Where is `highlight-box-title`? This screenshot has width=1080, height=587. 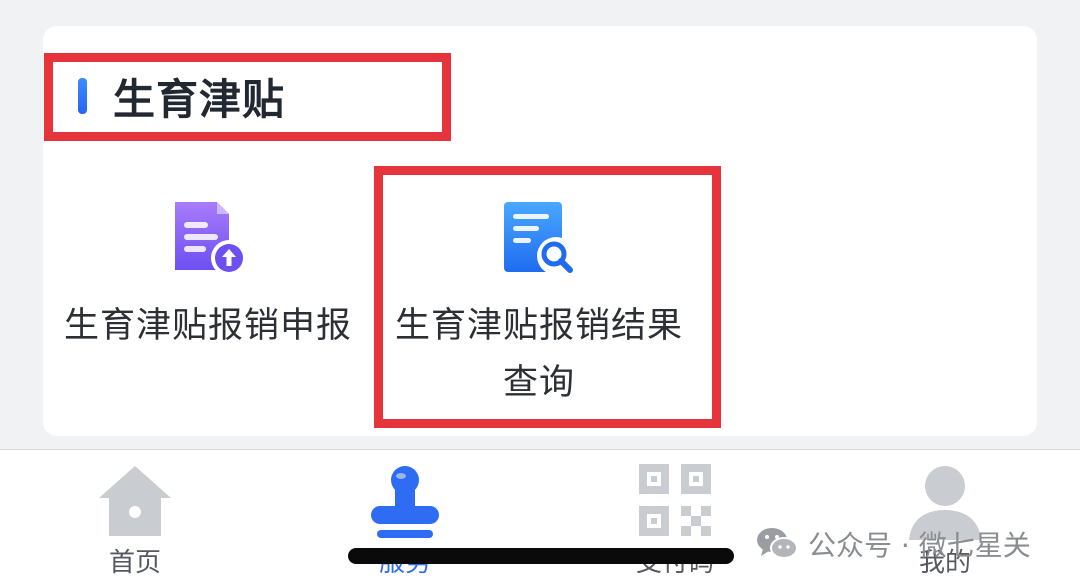 highlight-box-title is located at coordinates (247, 97).